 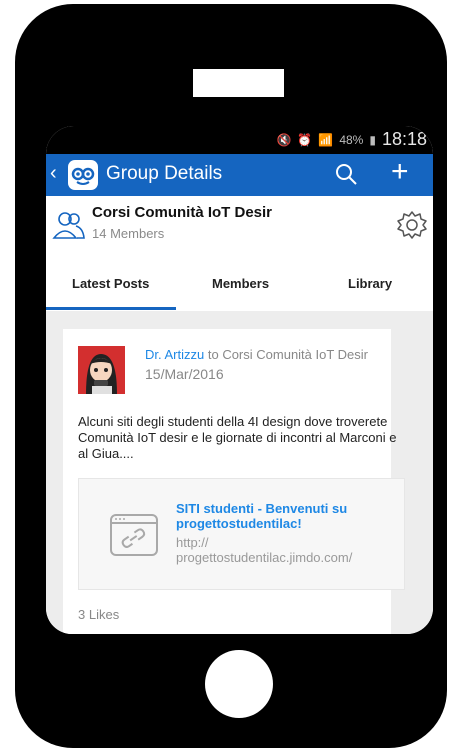 I want to click on post-author-line: Dr. Artizzu to Corsi Comunità IoT Desir, so click(x=256, y=354).